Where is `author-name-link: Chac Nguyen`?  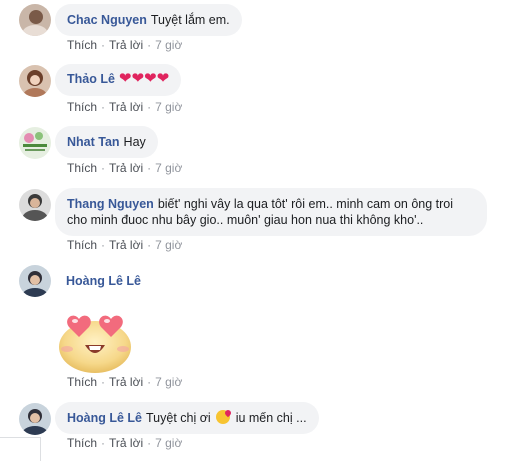
author-name-link: Chac Nguyen is located at coordinates (107, 20).